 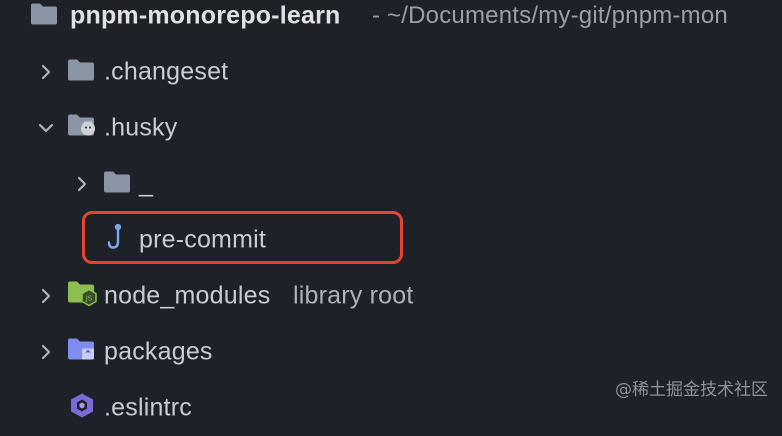 What do you see at coordinates (158, 351) in the screenshot?
I see `tree-item-label: packages` at bounding box center [158, 351].